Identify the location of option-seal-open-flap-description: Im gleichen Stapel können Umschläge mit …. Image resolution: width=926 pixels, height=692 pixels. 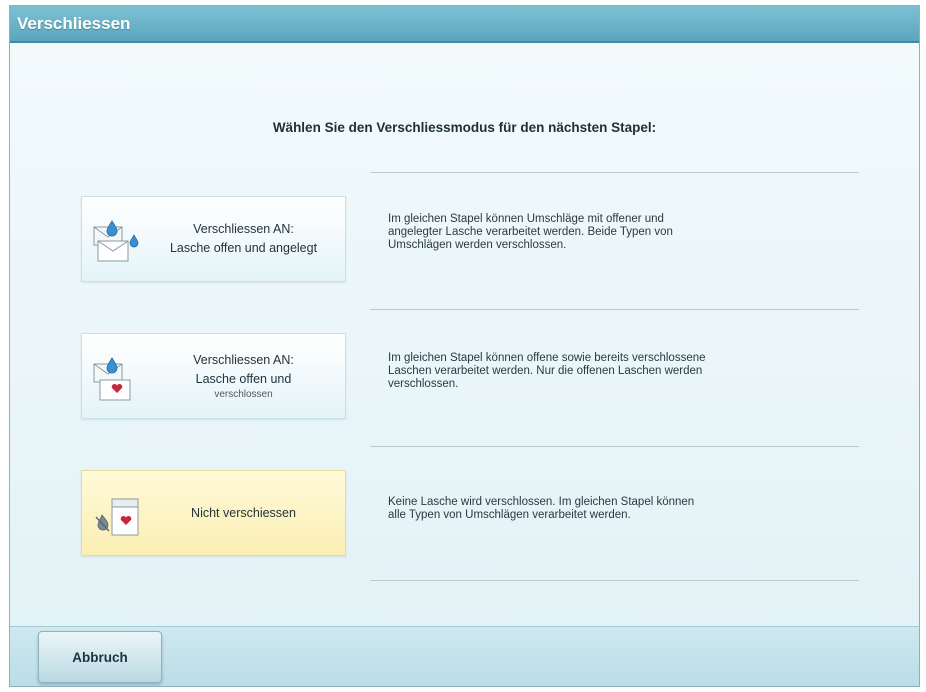
(530, 232).